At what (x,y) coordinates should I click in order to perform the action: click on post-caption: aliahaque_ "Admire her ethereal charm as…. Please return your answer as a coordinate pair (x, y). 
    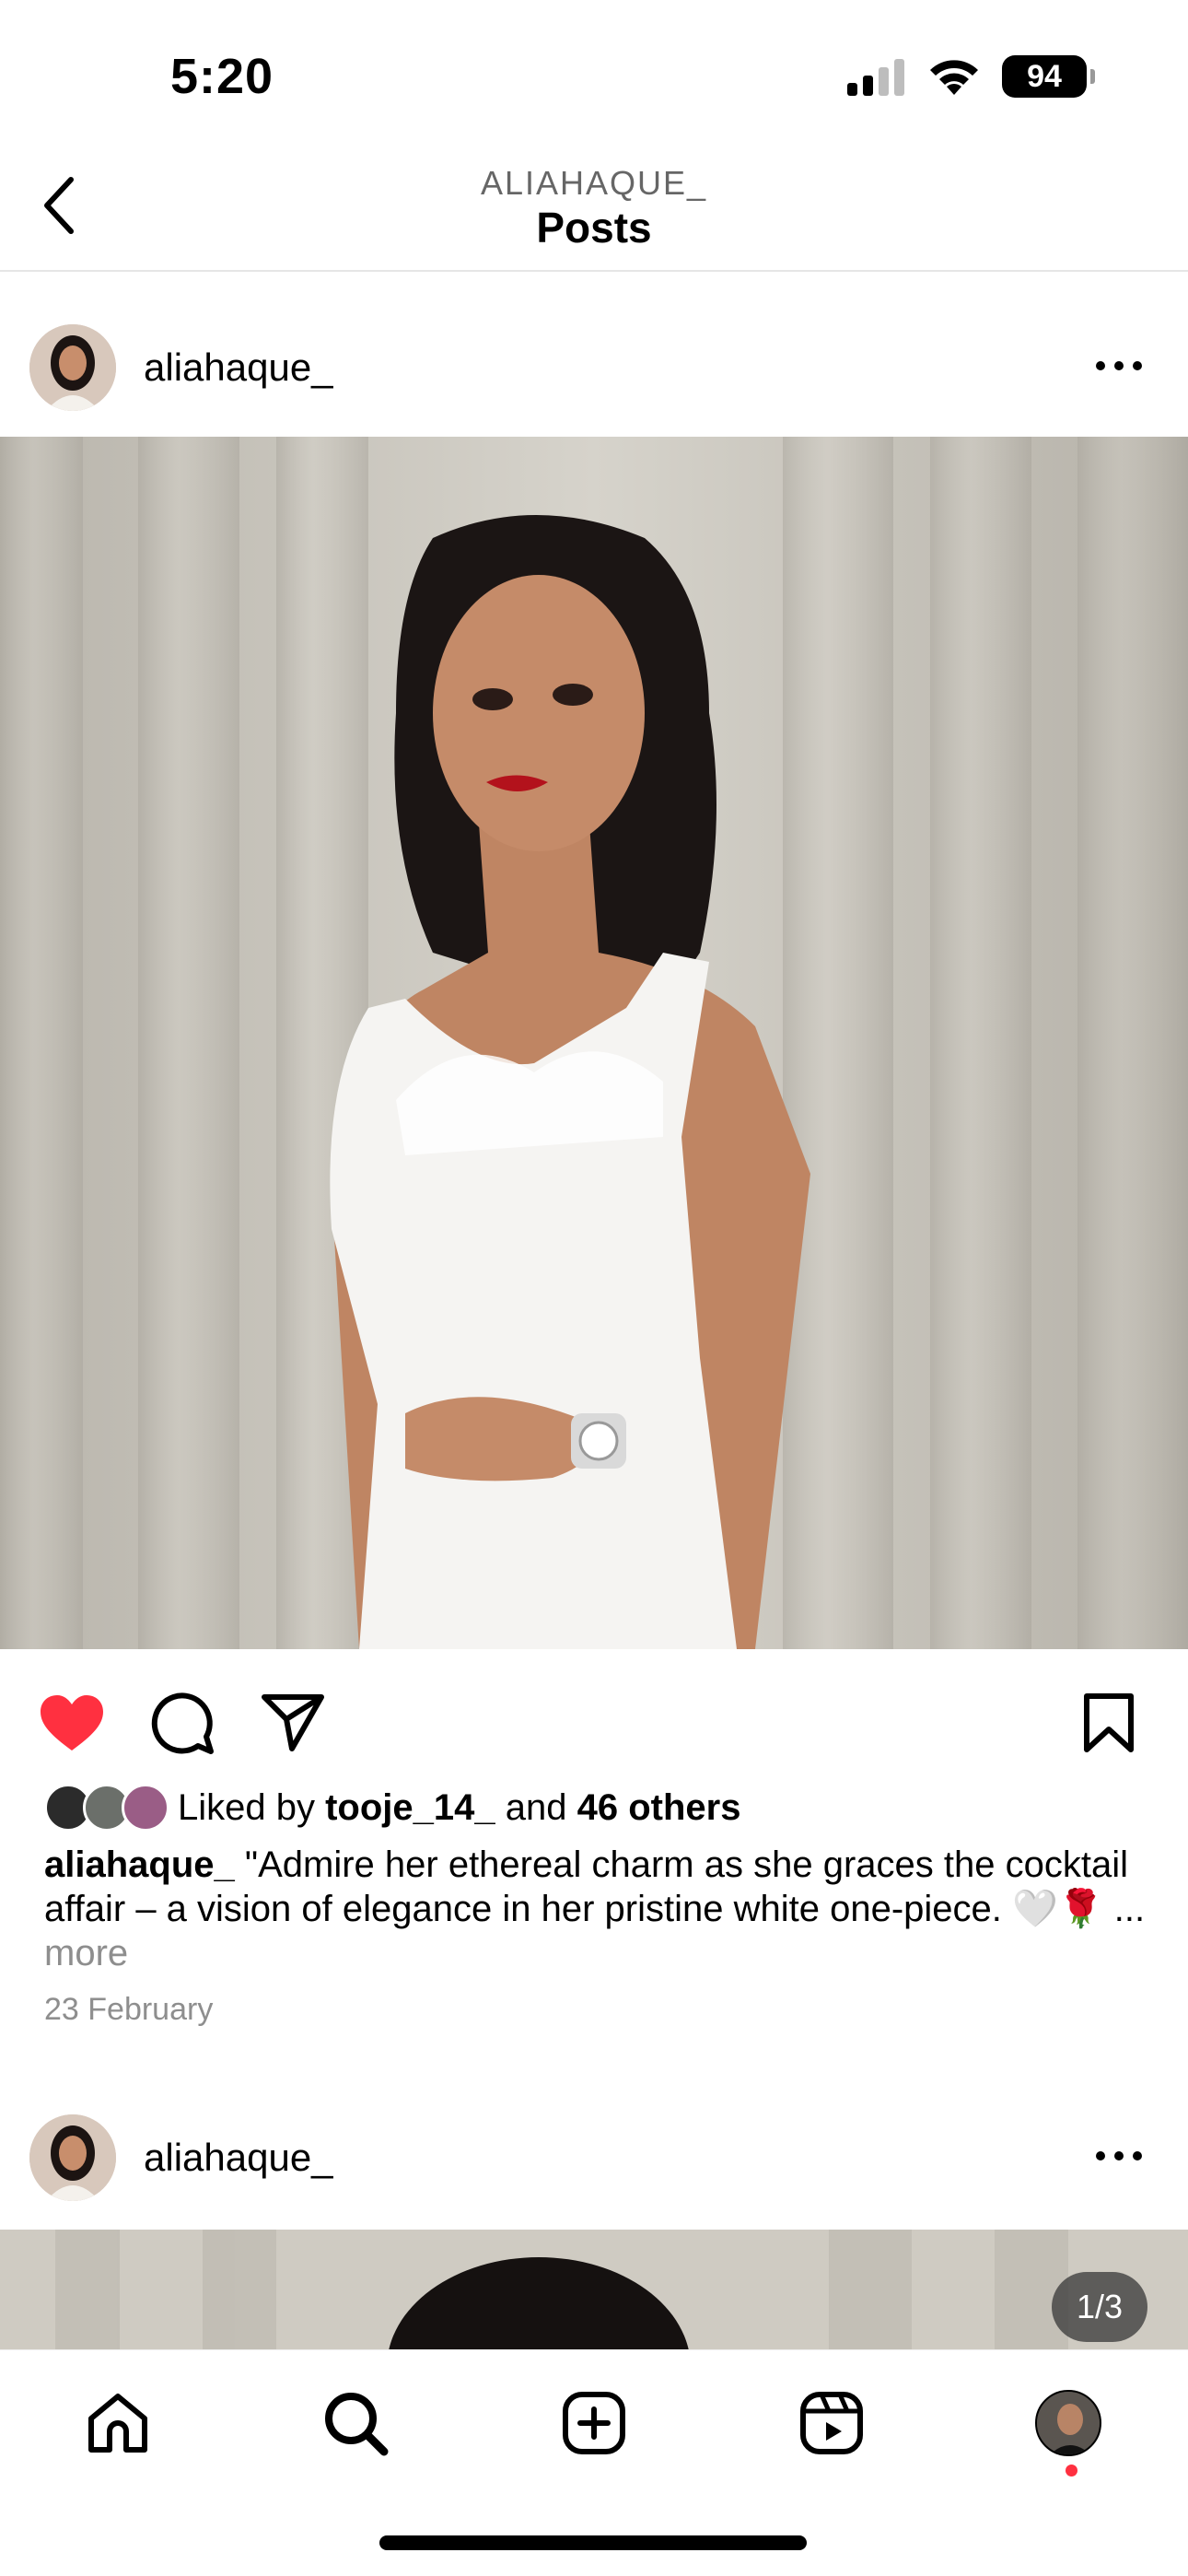
    Looking at the image, I should click on (601, 1909).